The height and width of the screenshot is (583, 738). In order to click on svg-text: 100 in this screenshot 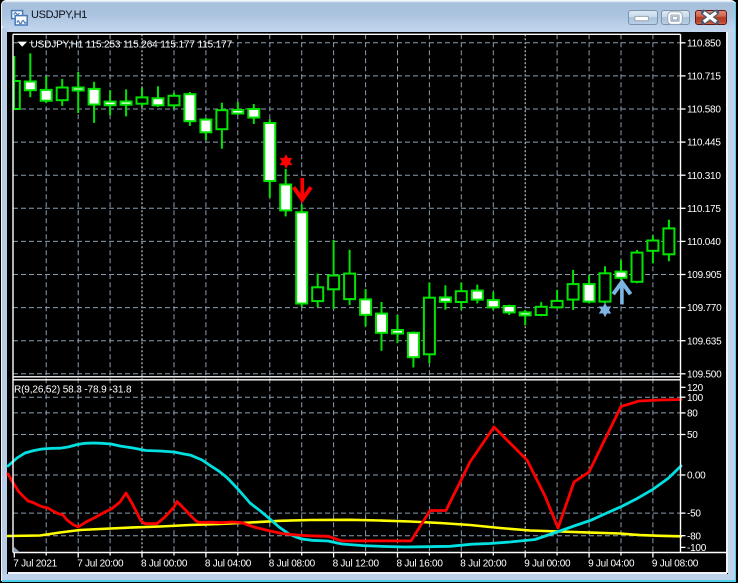, I will do `click(695, 398)`.